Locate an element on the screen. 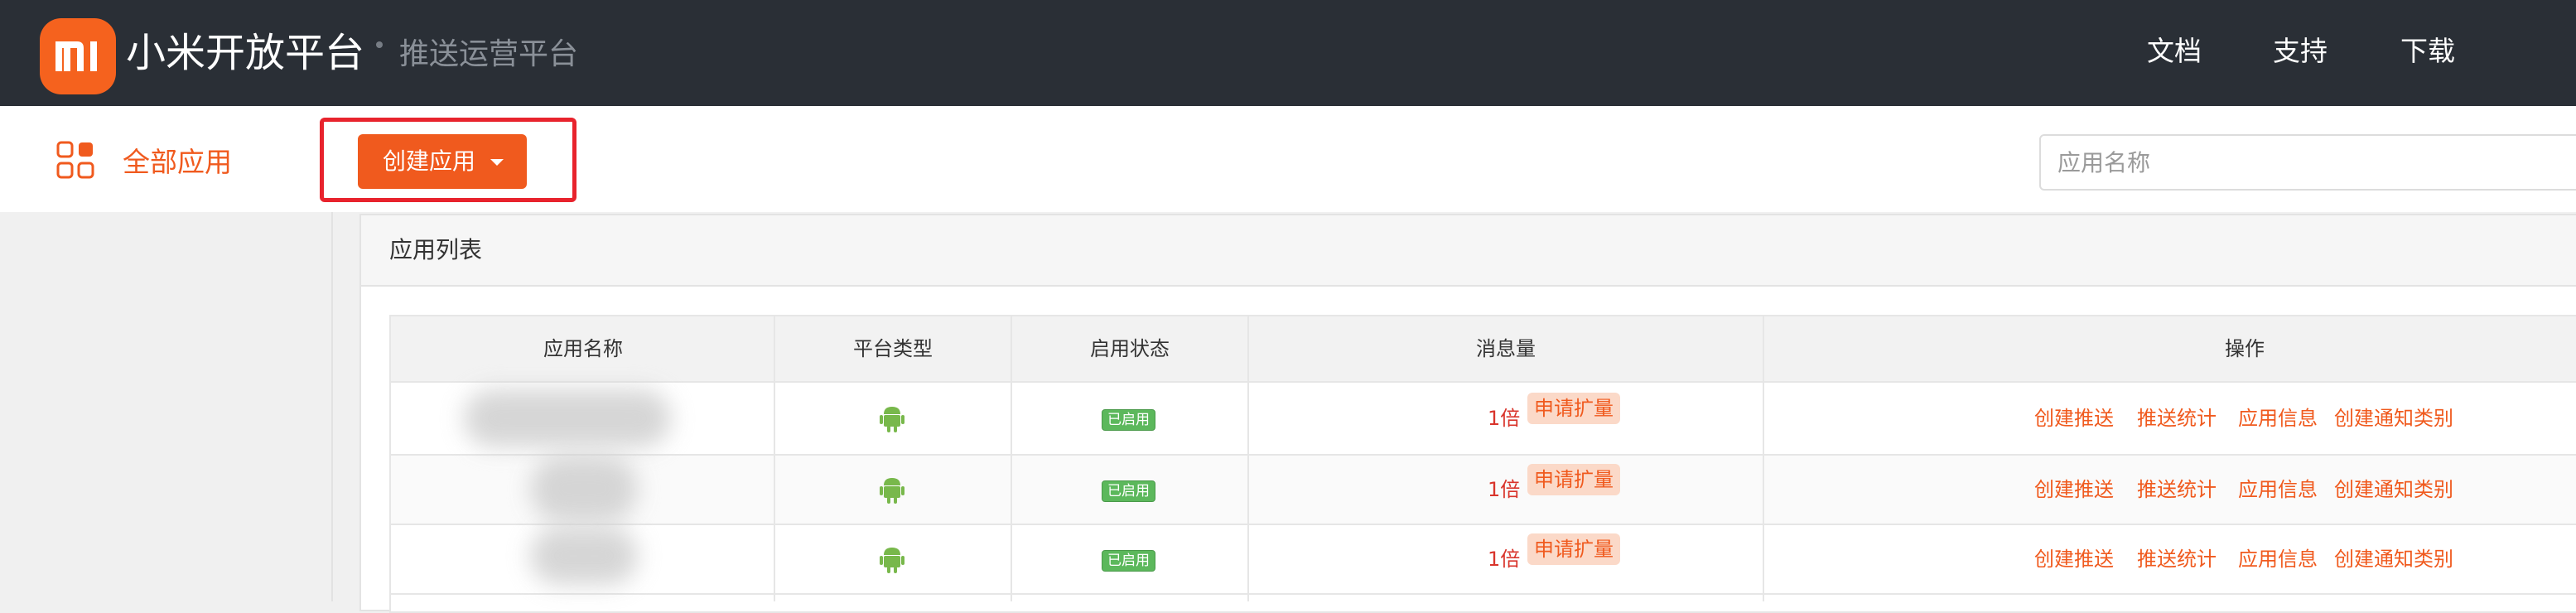 The width and height of the screenshot is (2576, 613). brand-title: 小米开放平台 is located at coordinates (245, 53).